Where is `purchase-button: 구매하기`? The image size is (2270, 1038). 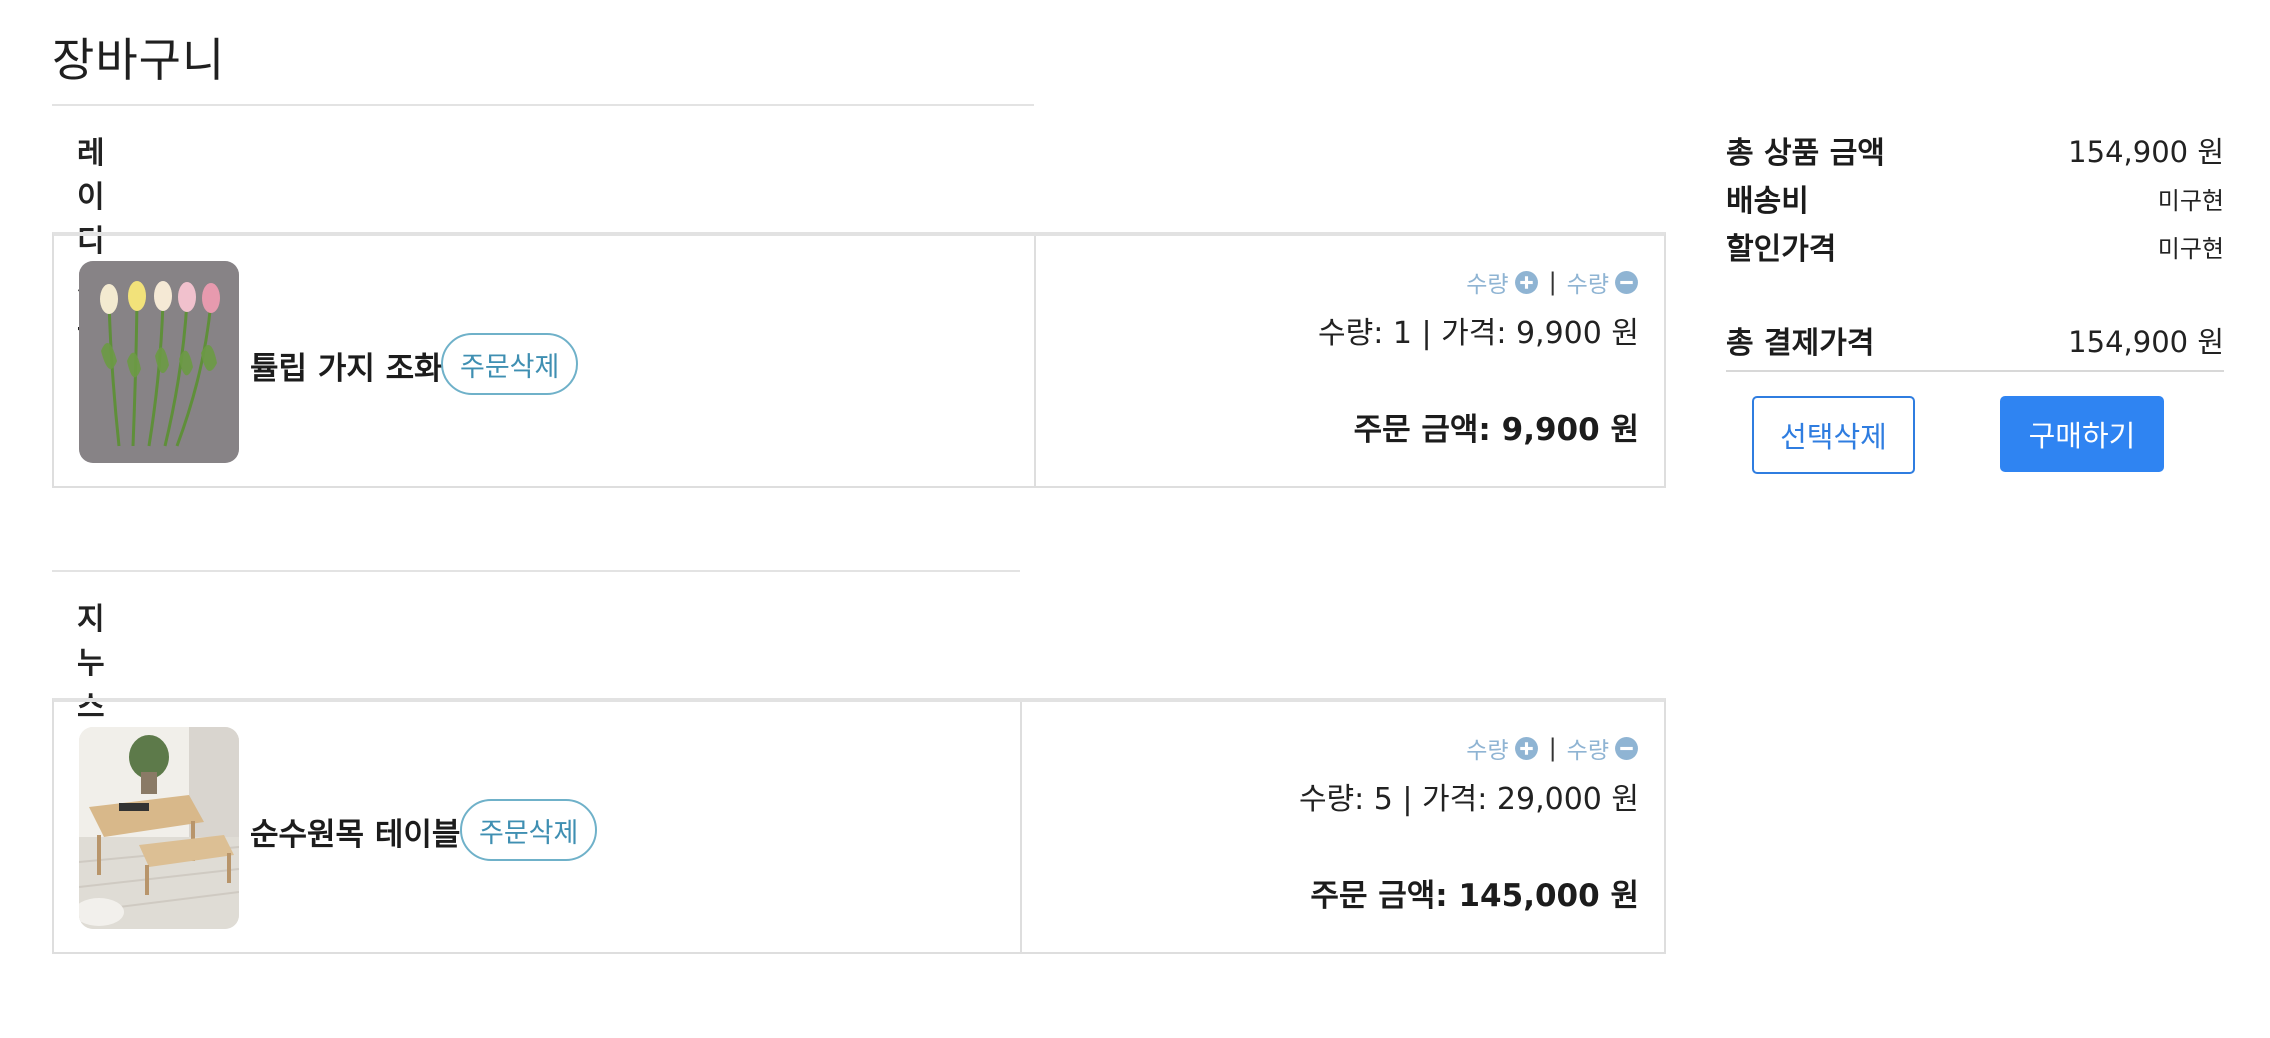 purchase-button: 구매하기 is located at coordinates (2082, 434).